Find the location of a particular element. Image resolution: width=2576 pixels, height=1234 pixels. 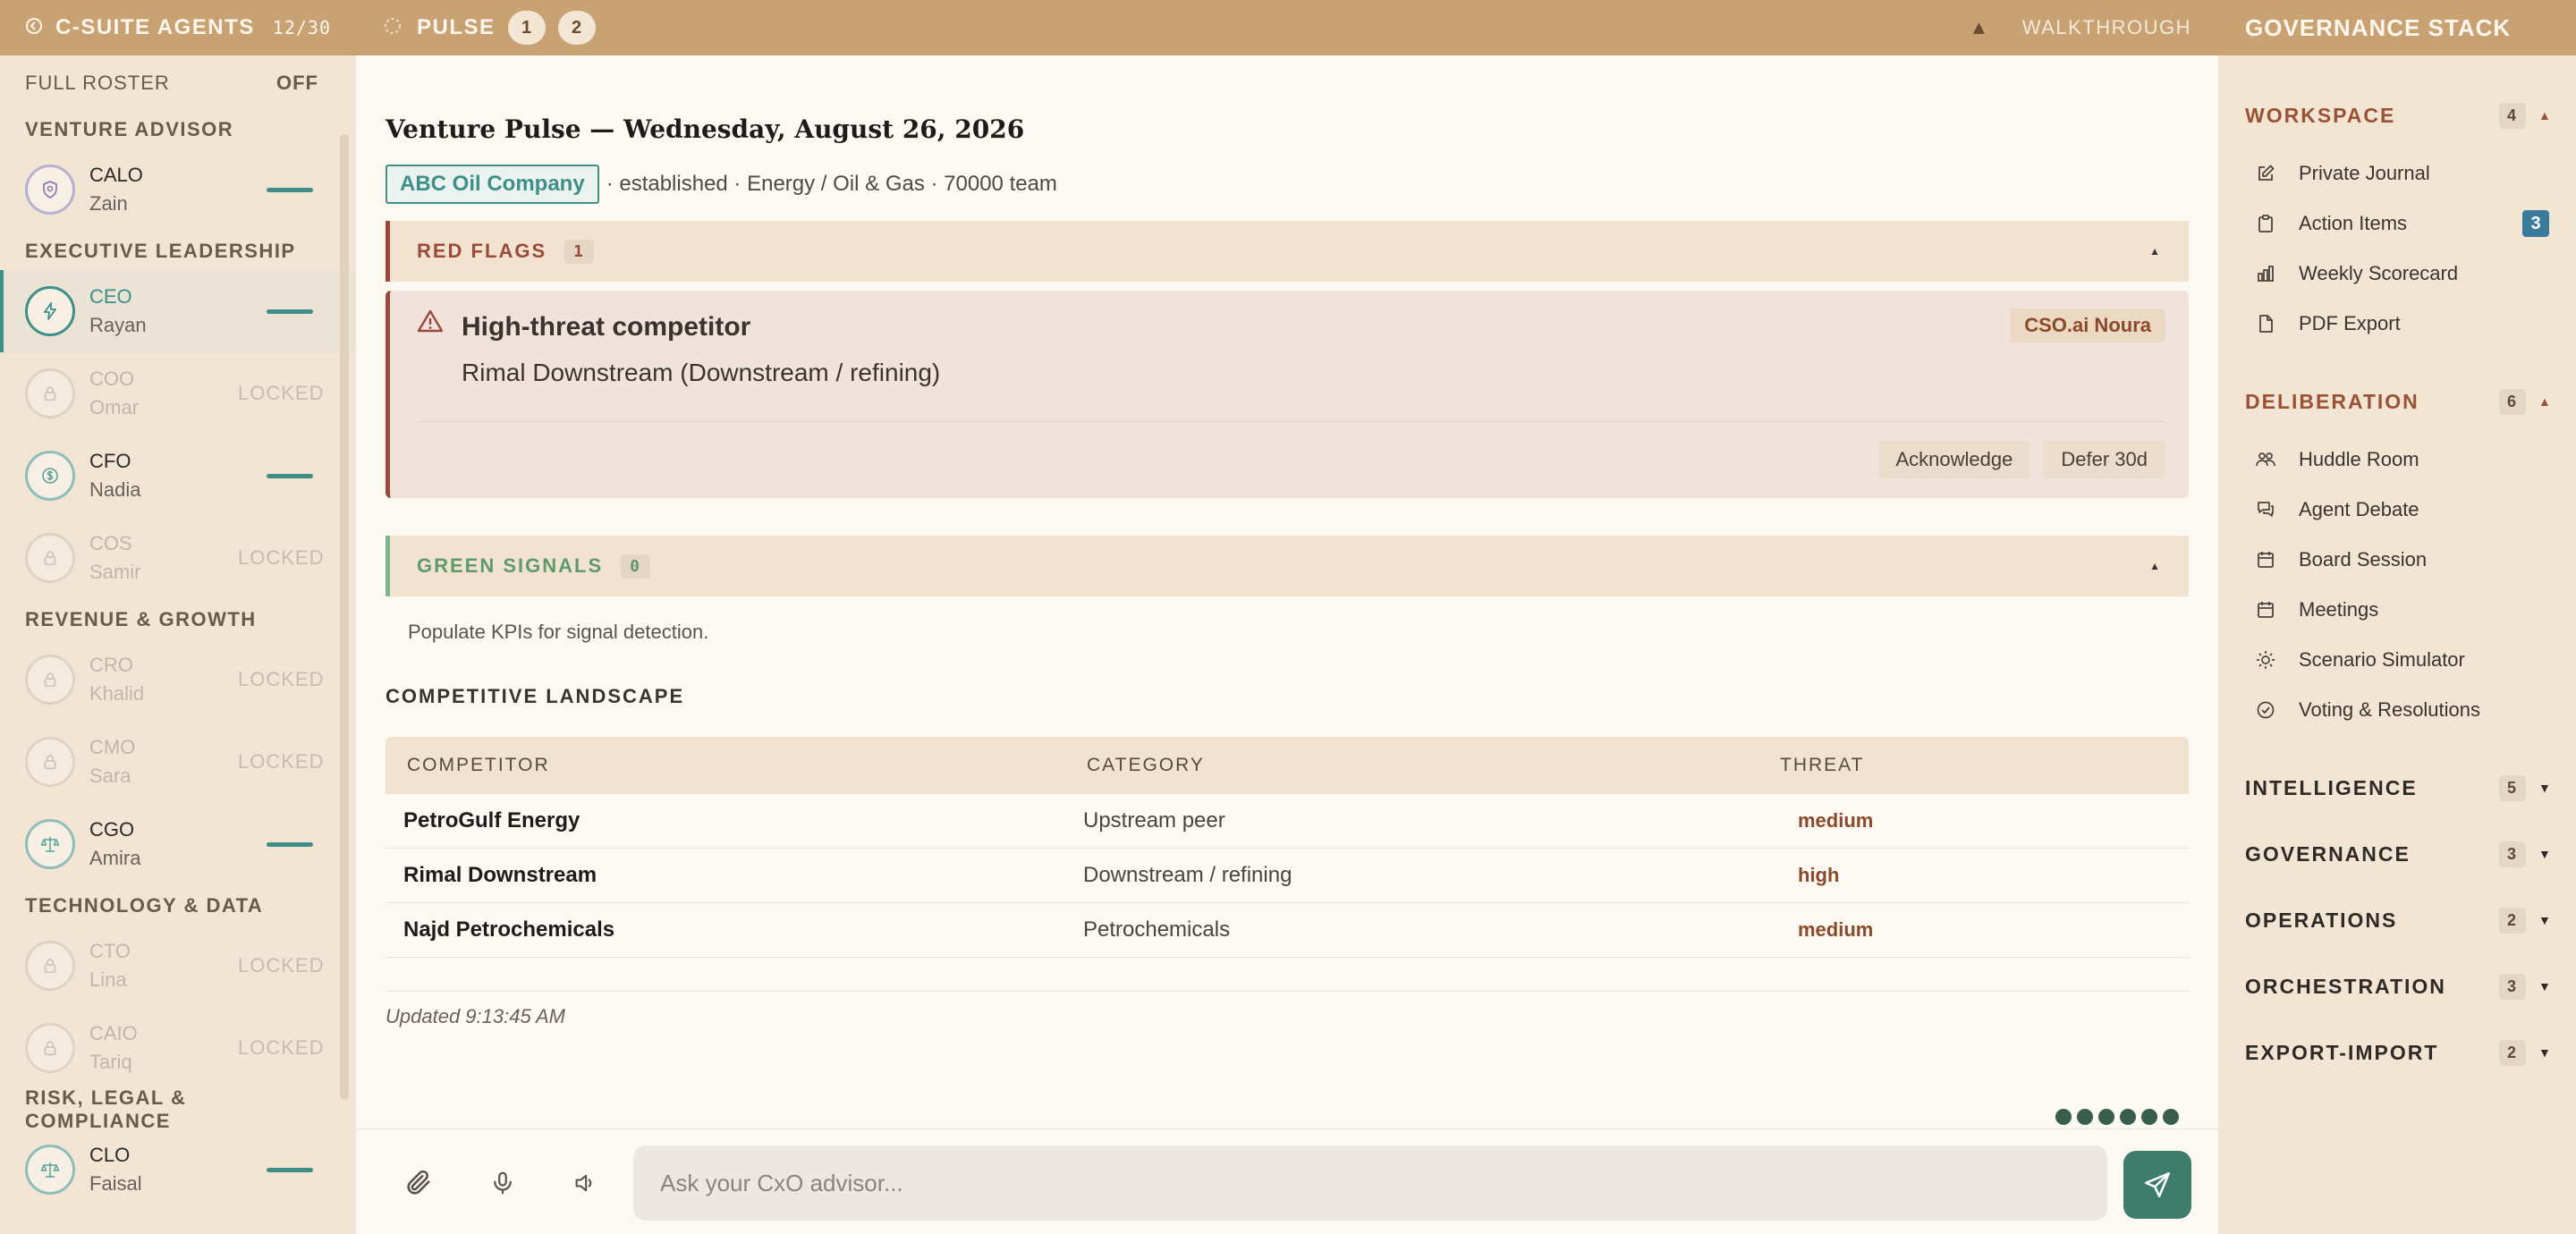

pulse-pill-2: 2 is located at coordinates (576, 28).